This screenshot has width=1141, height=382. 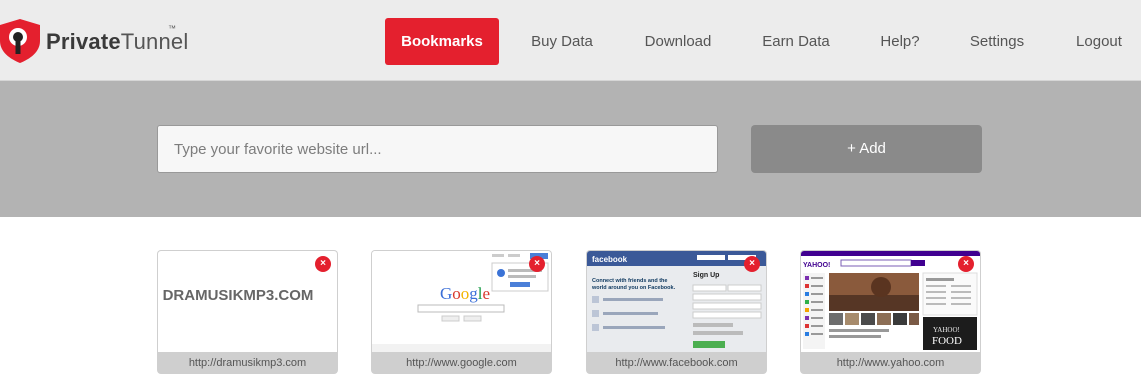 I want to click on svg-text: Connect with friends and the, so click(x=629, y=281).